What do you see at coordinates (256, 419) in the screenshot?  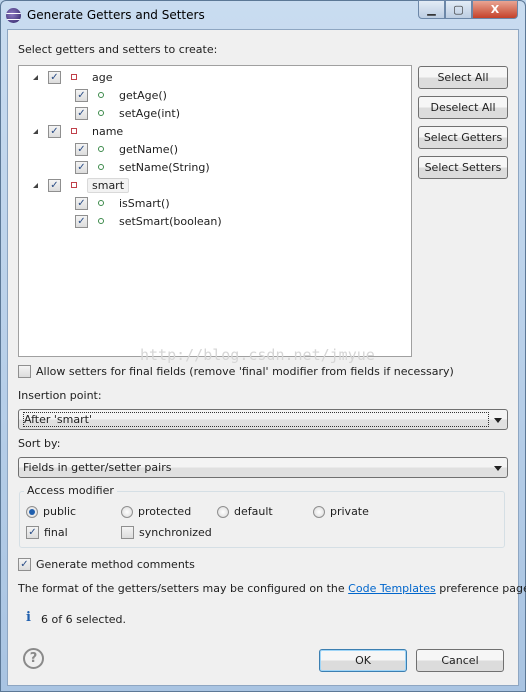 I see `insertion-point-value: After 'smart'` at bounding box center [256, 419].